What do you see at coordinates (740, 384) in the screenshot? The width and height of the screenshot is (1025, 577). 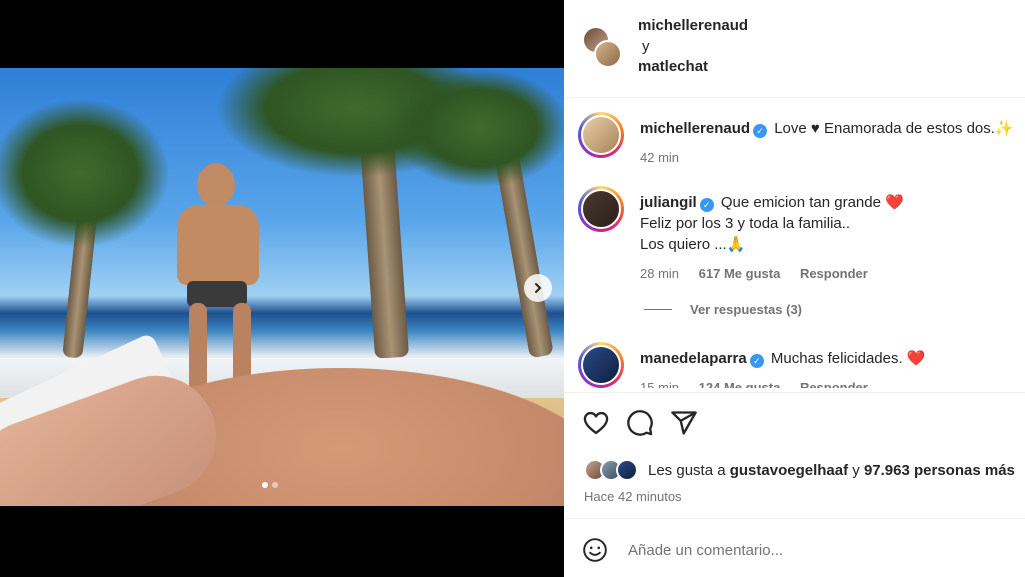 I see `comment-likes: 124 Me gusta` at bounding box center [740, 384].